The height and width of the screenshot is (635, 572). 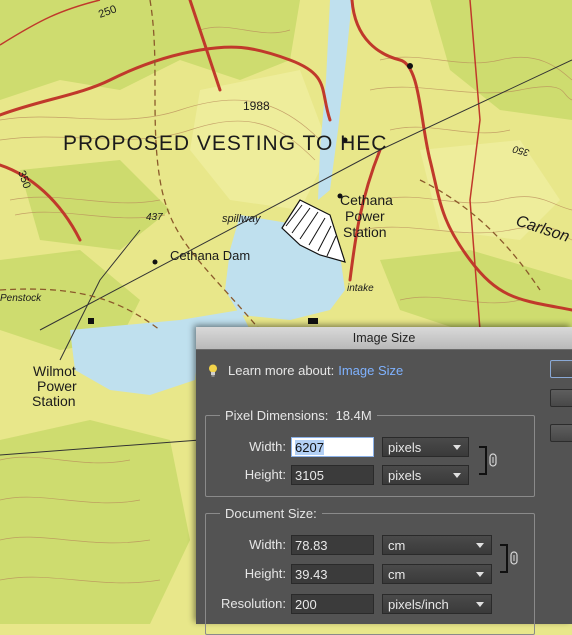 What do you see at coordinates (253, 603) in the screenshot?
I see `resolution-label: Resolution:` at bounding box center [253, 603].